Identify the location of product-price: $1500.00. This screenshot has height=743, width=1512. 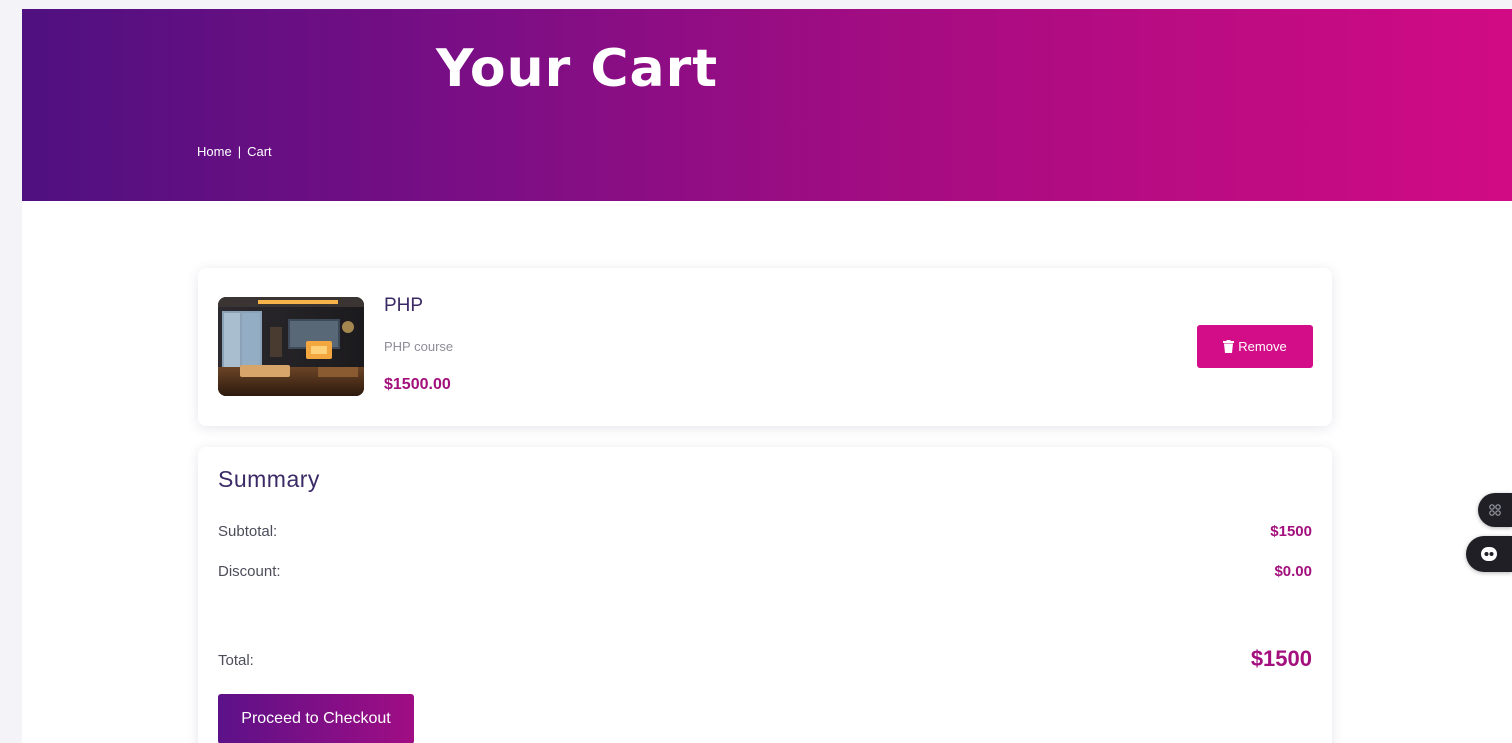
(417, 384).